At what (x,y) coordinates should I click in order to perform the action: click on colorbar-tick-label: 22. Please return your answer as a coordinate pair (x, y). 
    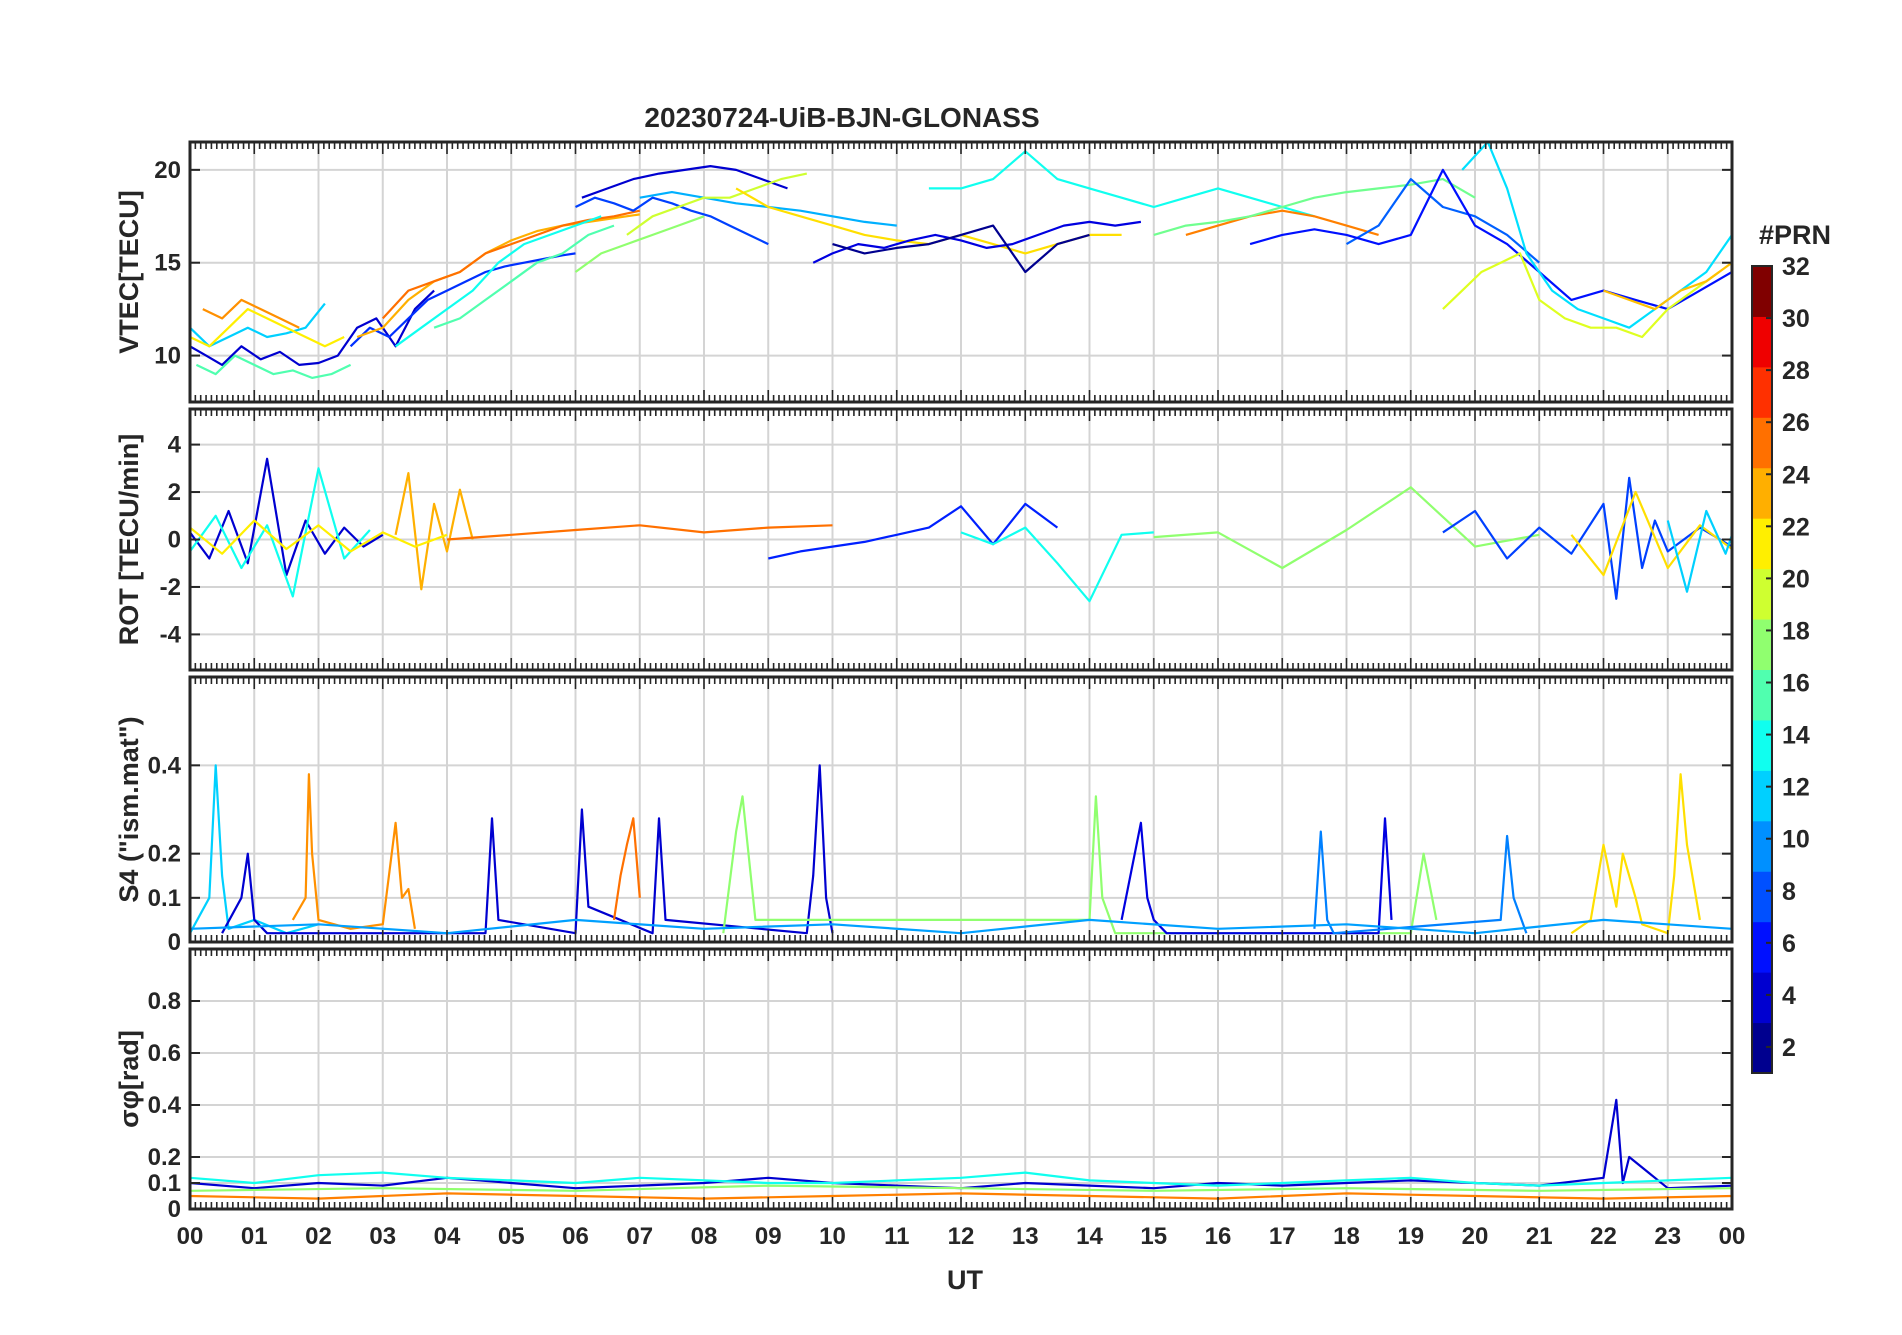
    Looking at the image, I should click on (1796, 527).